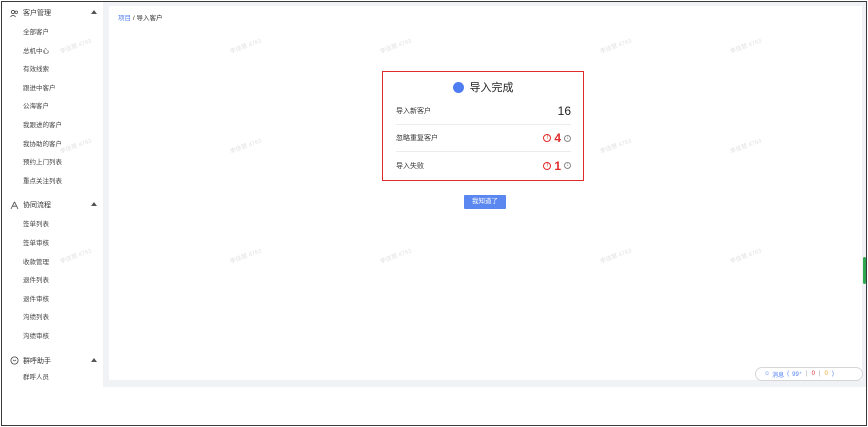 This screenshot has height=427, width=868. I want to click on sidebar-item-orders: 签单列表, so click(52, 225).